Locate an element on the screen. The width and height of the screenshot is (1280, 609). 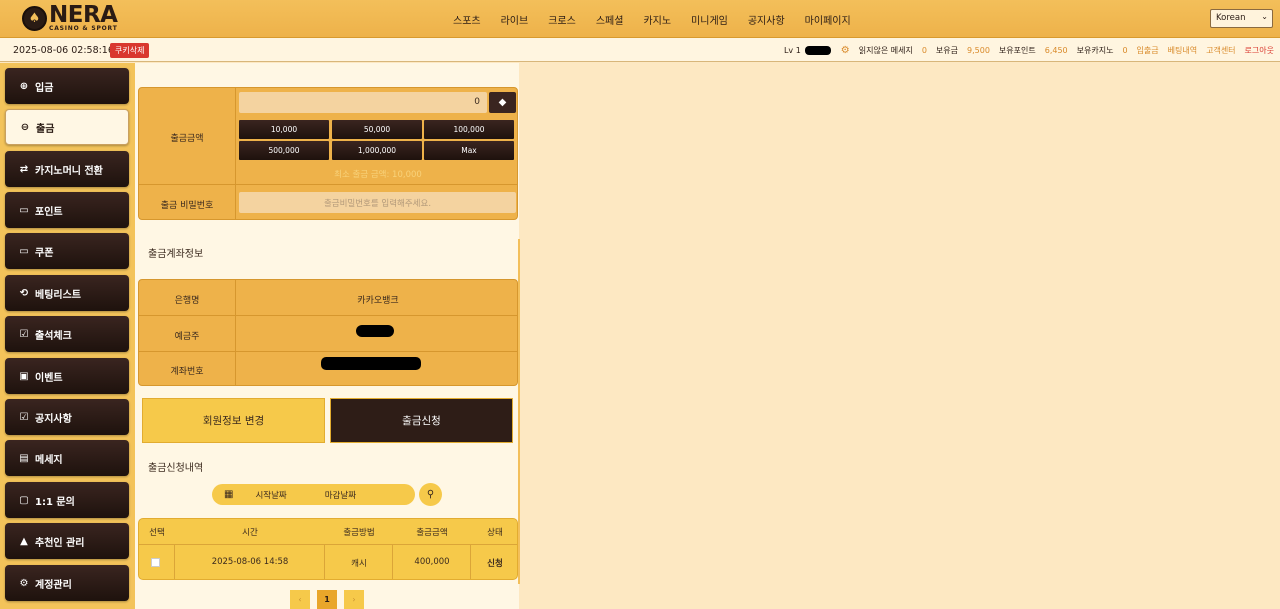
sidebar-item-attendance: ☑ 출석체크 is located at coordinates (67, 334).